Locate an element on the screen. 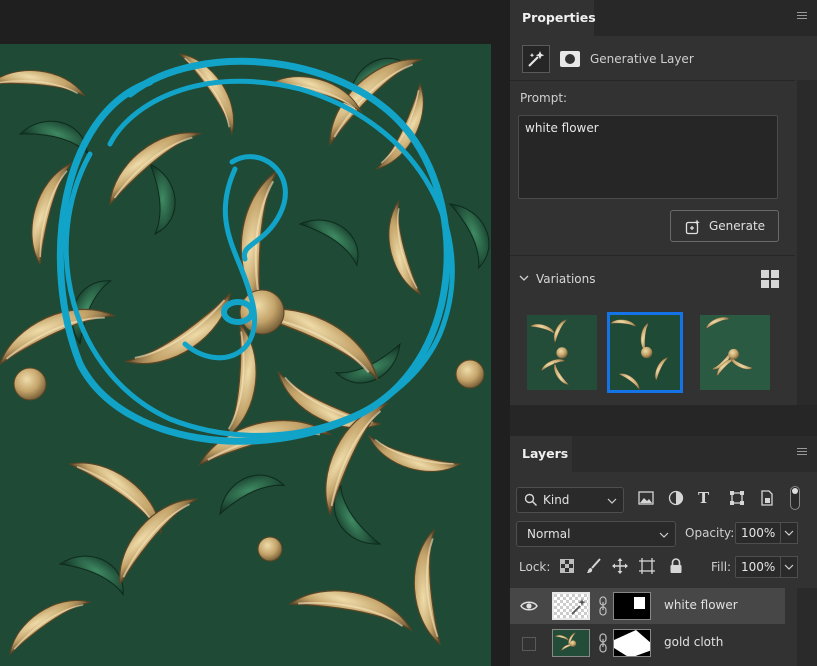  prompt-input: white flower is located at coordinates (648, 157).